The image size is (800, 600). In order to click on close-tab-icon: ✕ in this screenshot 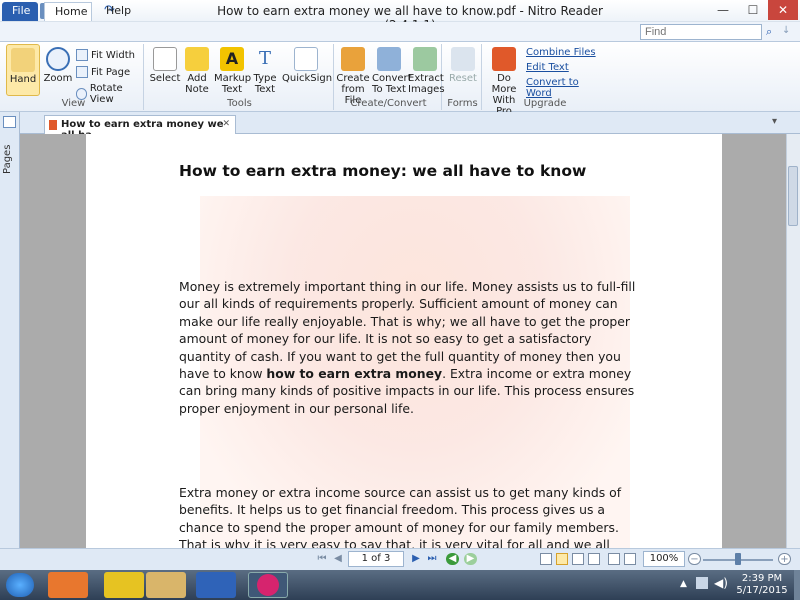, I will do `click(226, 124)`.